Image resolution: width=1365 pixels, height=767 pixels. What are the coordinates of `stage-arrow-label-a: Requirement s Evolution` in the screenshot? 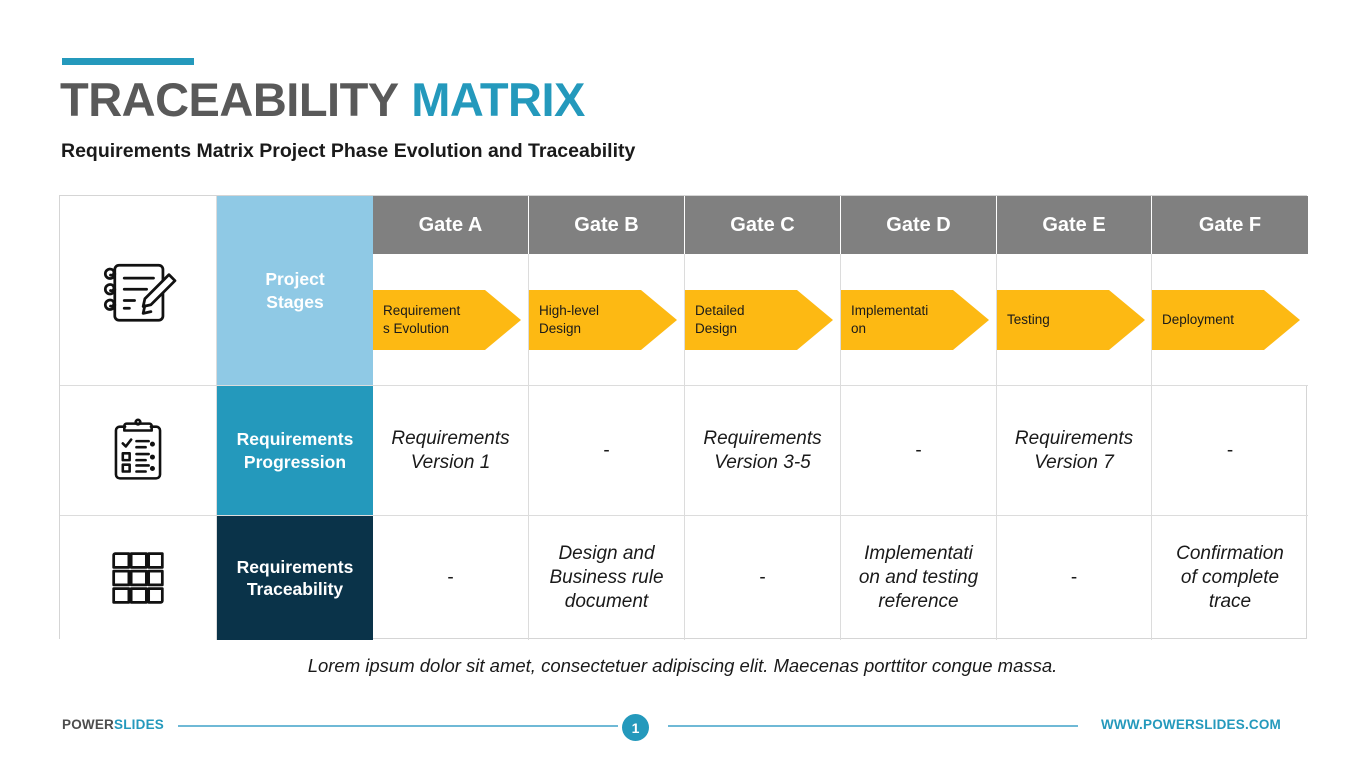 It's located at (422, 319).